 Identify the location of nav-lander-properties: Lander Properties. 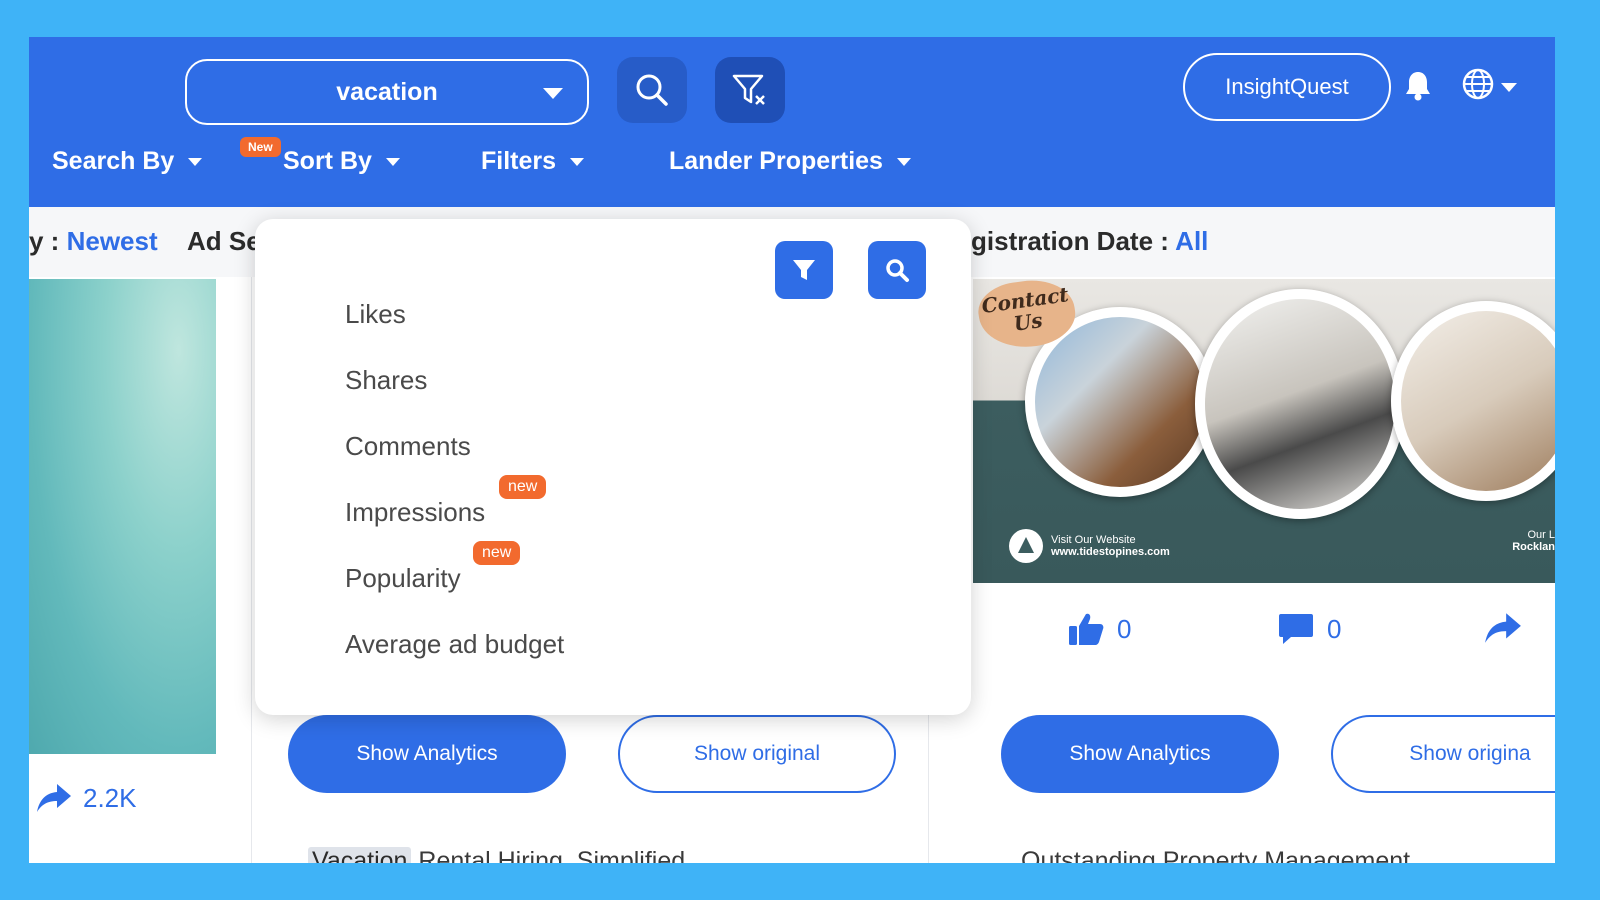
(790, 161).